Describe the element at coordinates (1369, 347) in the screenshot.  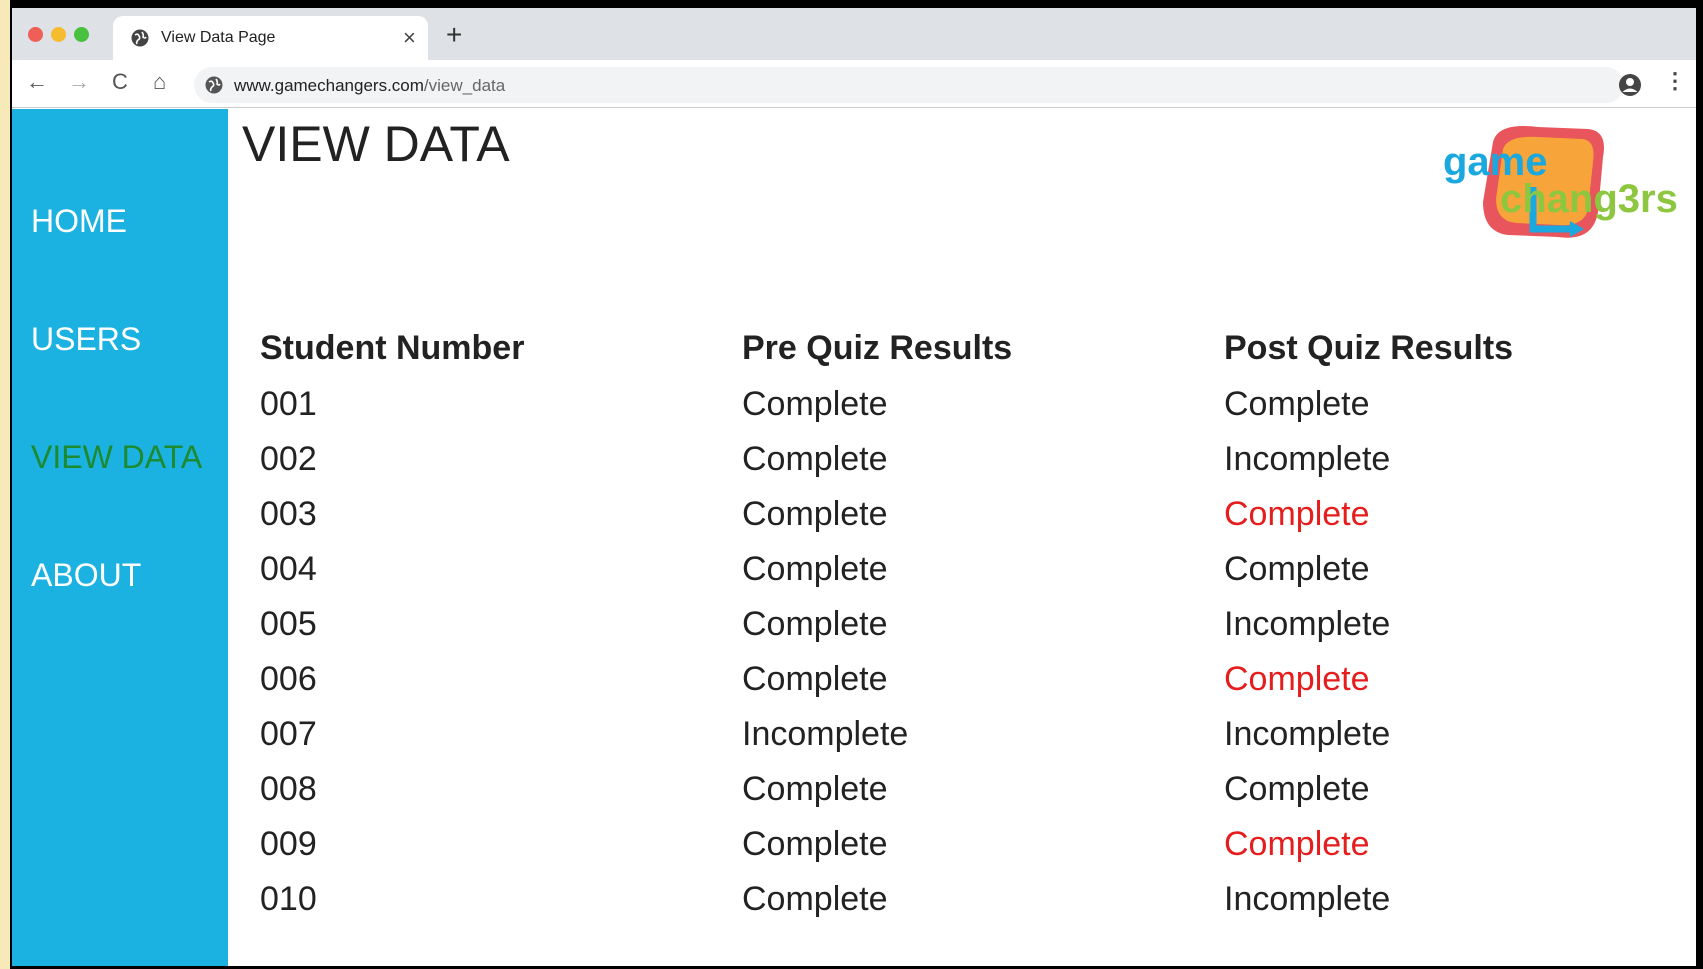
I see `header-post-quiz: Post Quiz Results` at that location.